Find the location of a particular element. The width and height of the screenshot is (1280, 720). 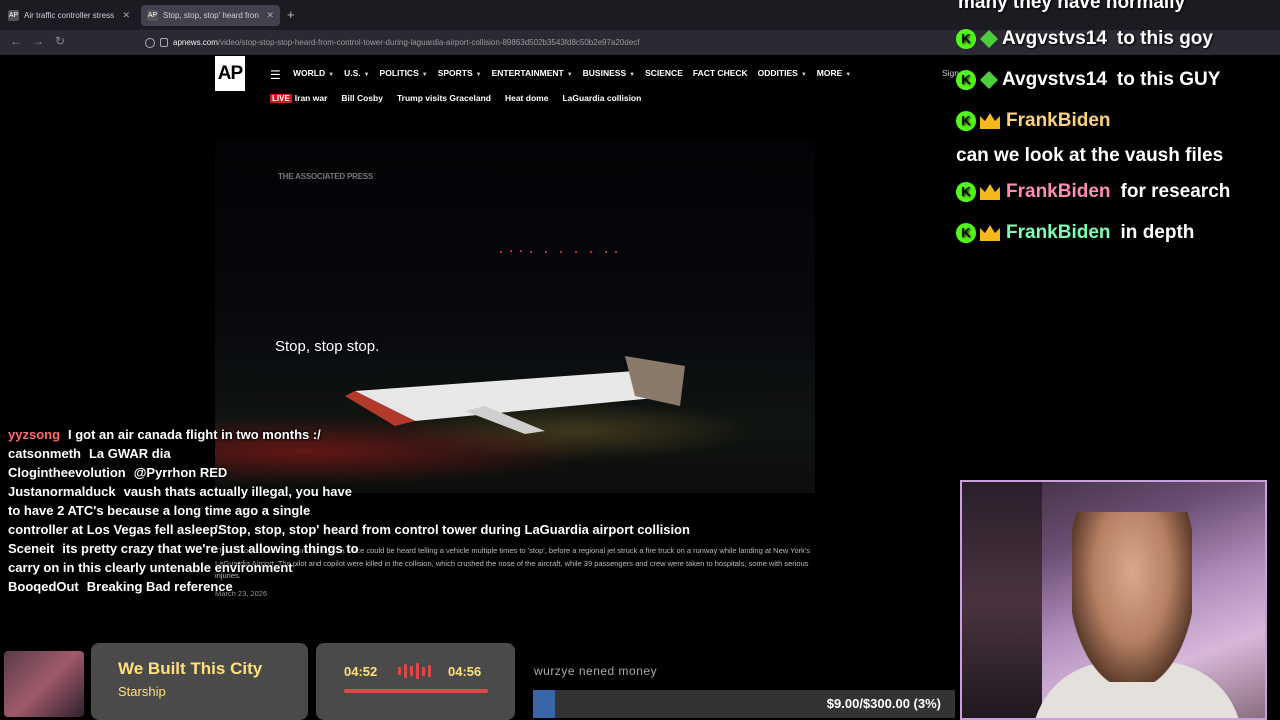

nav-item-entertainment: ENTERTAINMENT ▼ is located at coordinates (532, 73).